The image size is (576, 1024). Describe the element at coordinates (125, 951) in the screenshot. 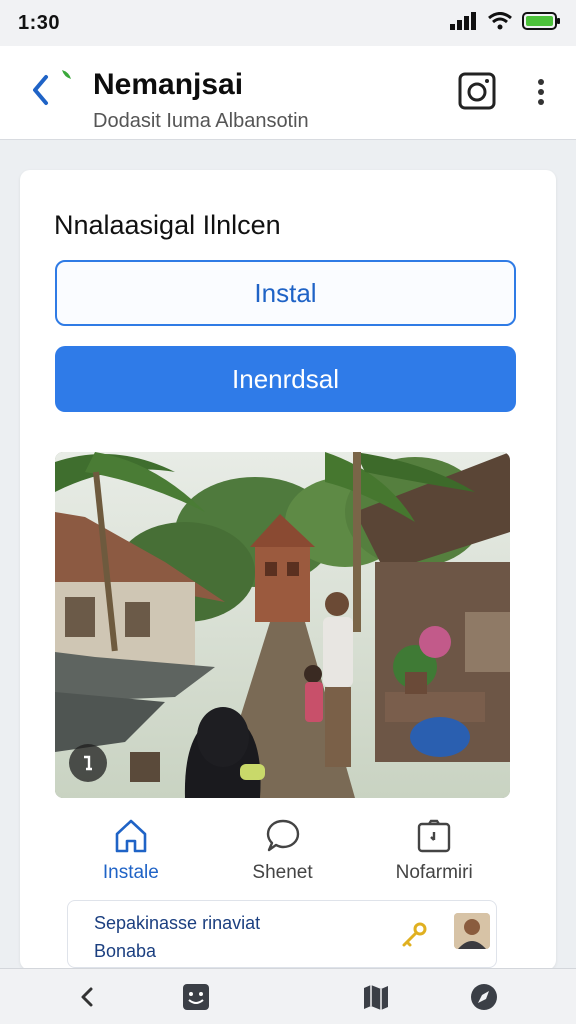

I see `promo-line2: Bonaba` at that location.